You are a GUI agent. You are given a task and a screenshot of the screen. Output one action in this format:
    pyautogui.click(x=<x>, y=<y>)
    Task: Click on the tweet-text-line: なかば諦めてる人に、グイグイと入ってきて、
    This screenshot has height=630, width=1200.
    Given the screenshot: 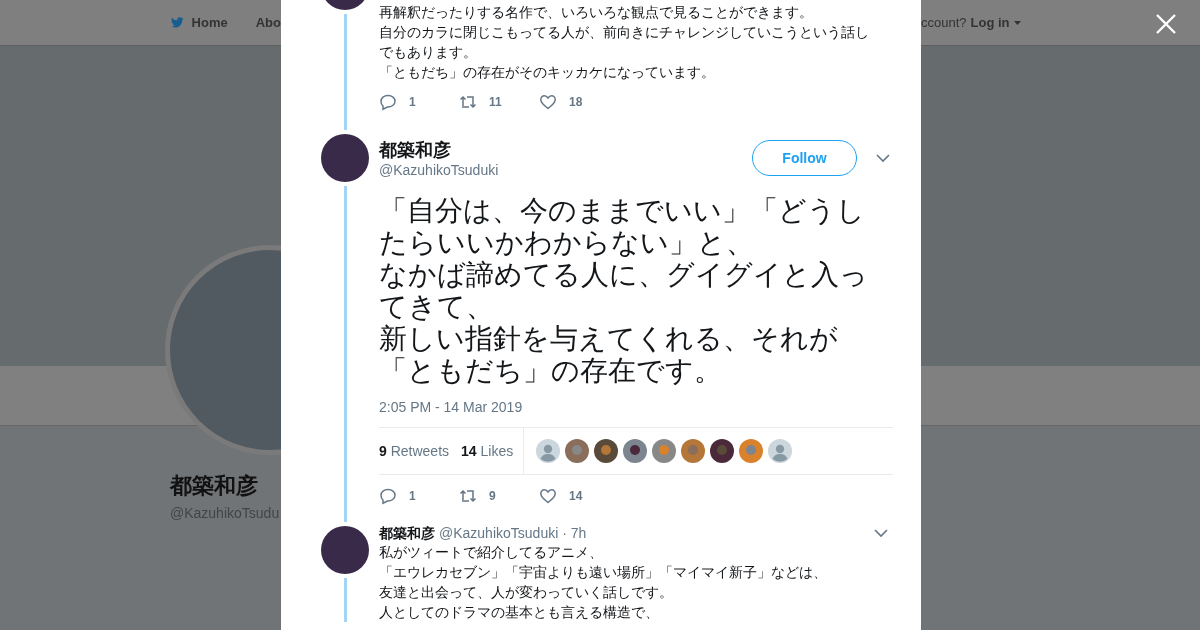 What is the action you would take?
    pyautogui.click(x=624, y=291)
    